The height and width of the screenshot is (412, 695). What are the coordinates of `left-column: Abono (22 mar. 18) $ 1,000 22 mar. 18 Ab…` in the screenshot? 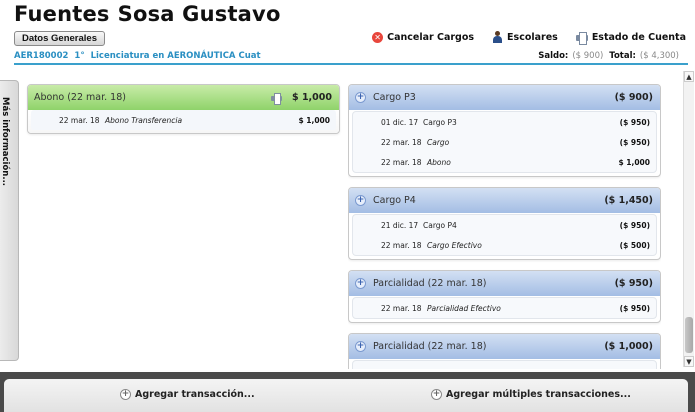 It's located at (183, 114).